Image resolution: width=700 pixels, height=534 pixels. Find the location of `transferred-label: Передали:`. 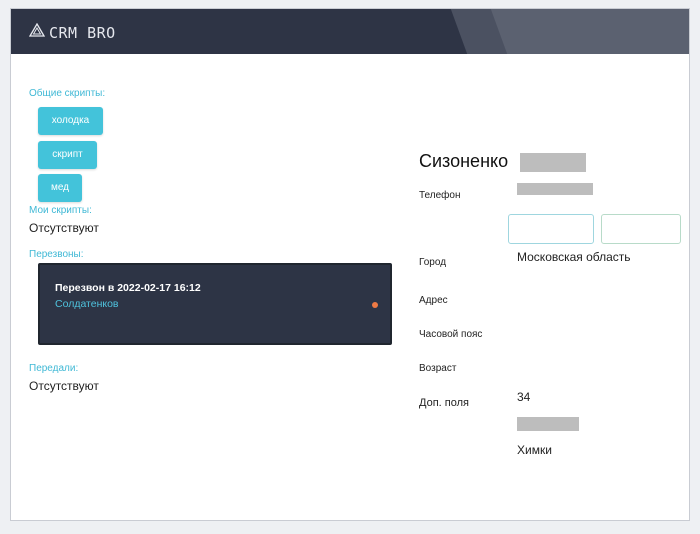

transferred-label: Передали: is located at coordinates (54, 368).